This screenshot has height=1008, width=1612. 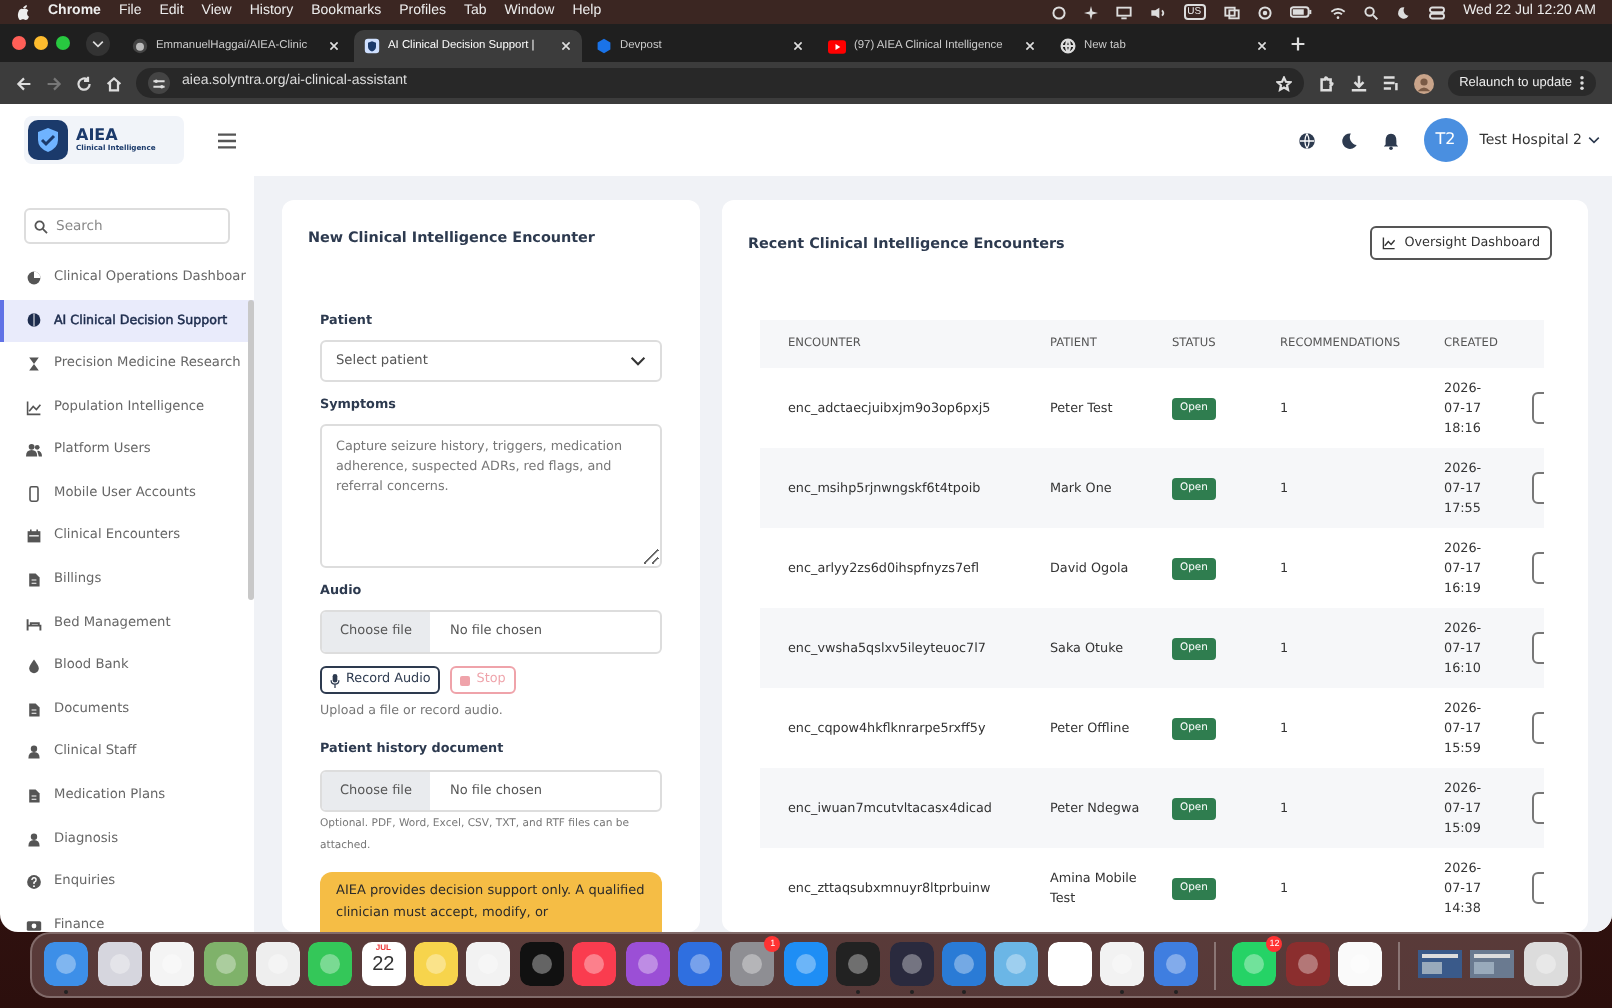 I want to click on calendar-day: 22, so click(x=383, y=966).